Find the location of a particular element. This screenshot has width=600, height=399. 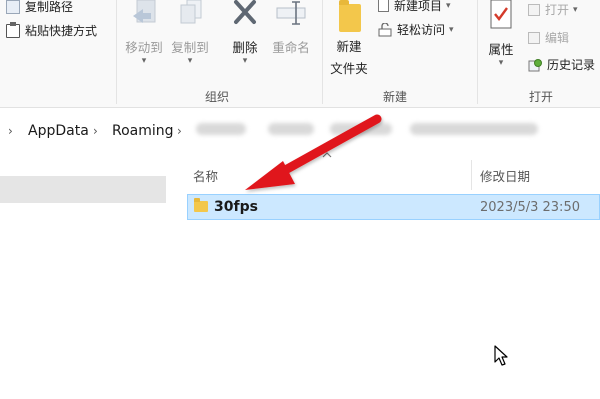

annotation-arrow-icon is located at coordinates (313, 152).